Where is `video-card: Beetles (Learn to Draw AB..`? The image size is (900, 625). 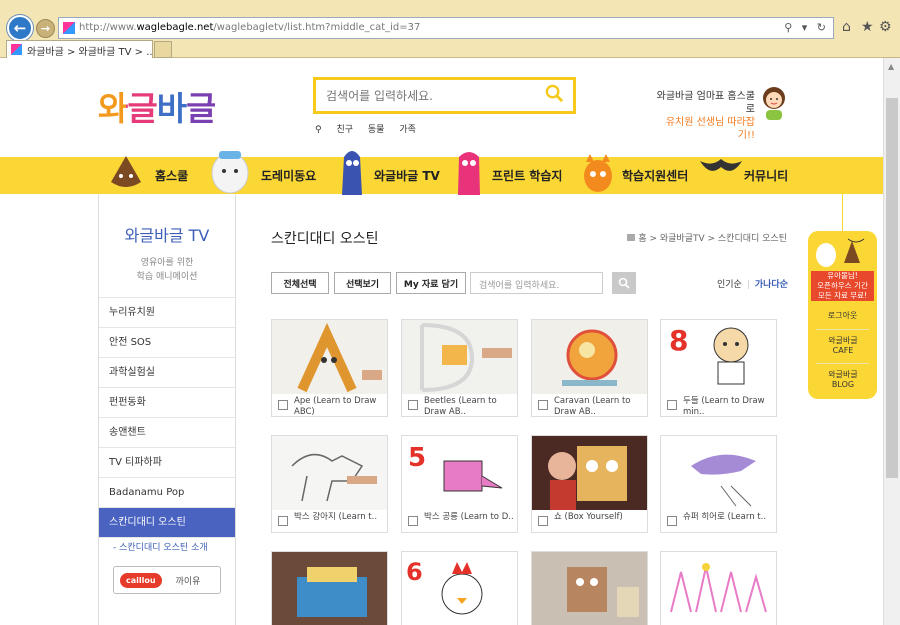 video-card: Beetles (Learn to Draw AB.. is located at coordinates (459, 368).